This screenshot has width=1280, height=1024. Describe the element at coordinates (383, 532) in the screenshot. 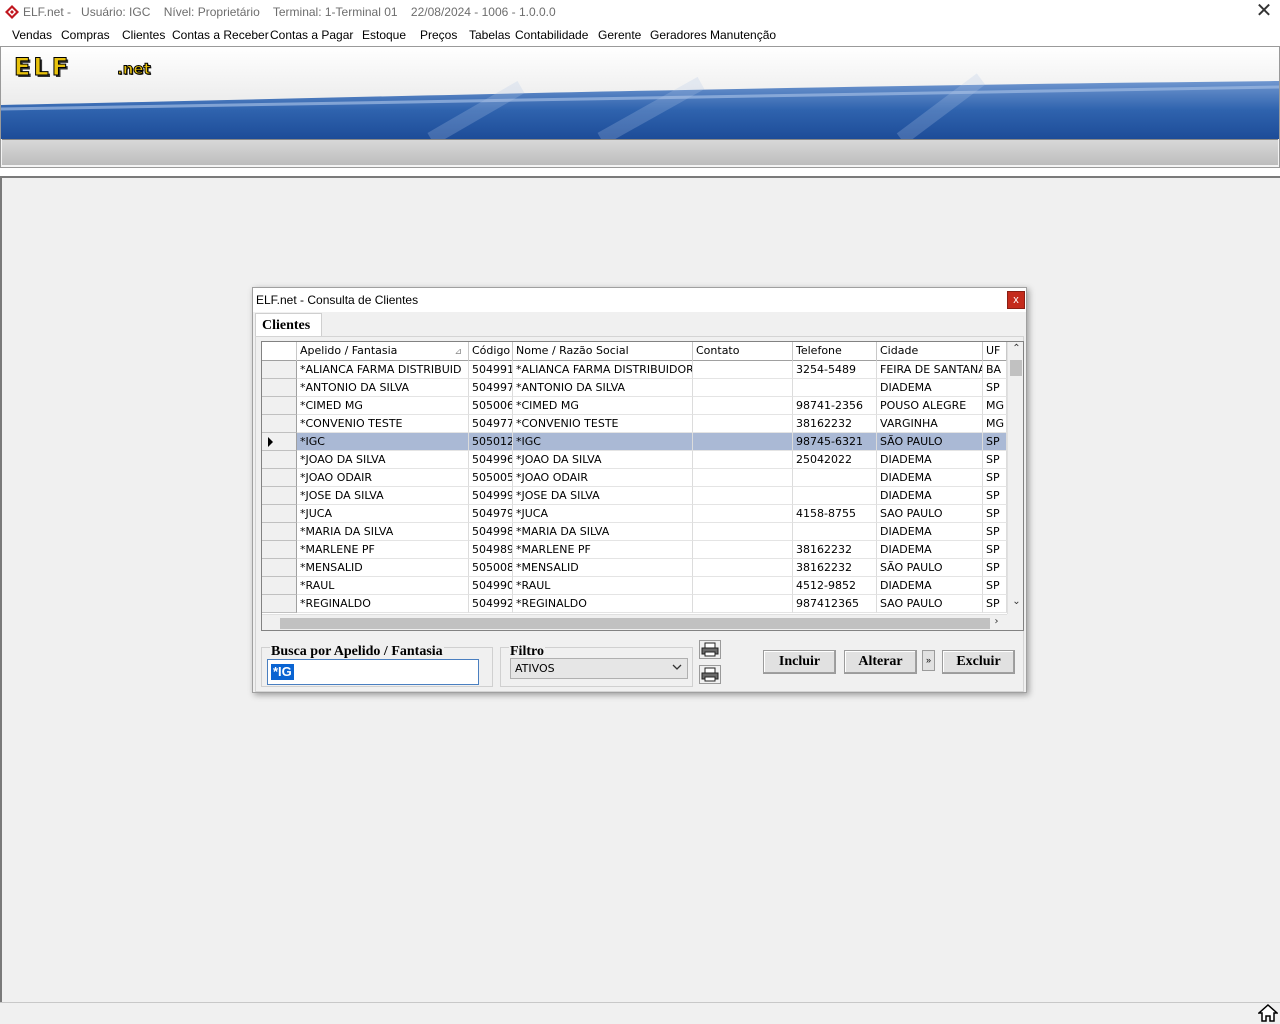

I see `cell-apelido: *MARIA DA SILVA` at that location.